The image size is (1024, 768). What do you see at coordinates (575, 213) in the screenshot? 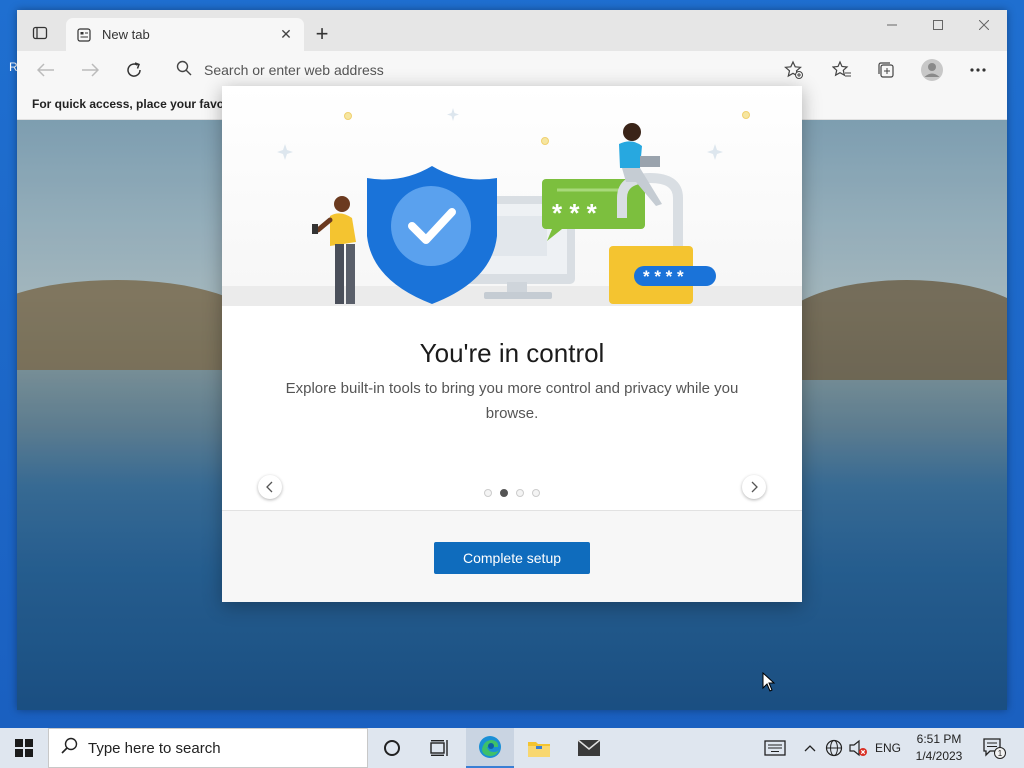
I see `password-mask-text: * * *` at bounding box center [575, 213].